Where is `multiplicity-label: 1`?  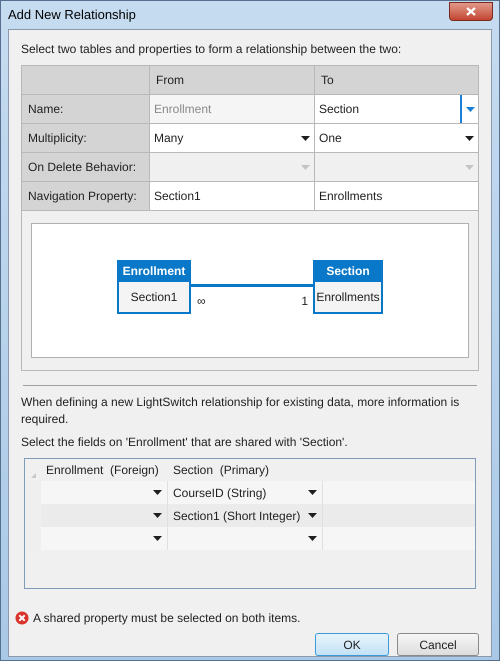 multiplicity-label: 1 is located at coordinates (304, 300).